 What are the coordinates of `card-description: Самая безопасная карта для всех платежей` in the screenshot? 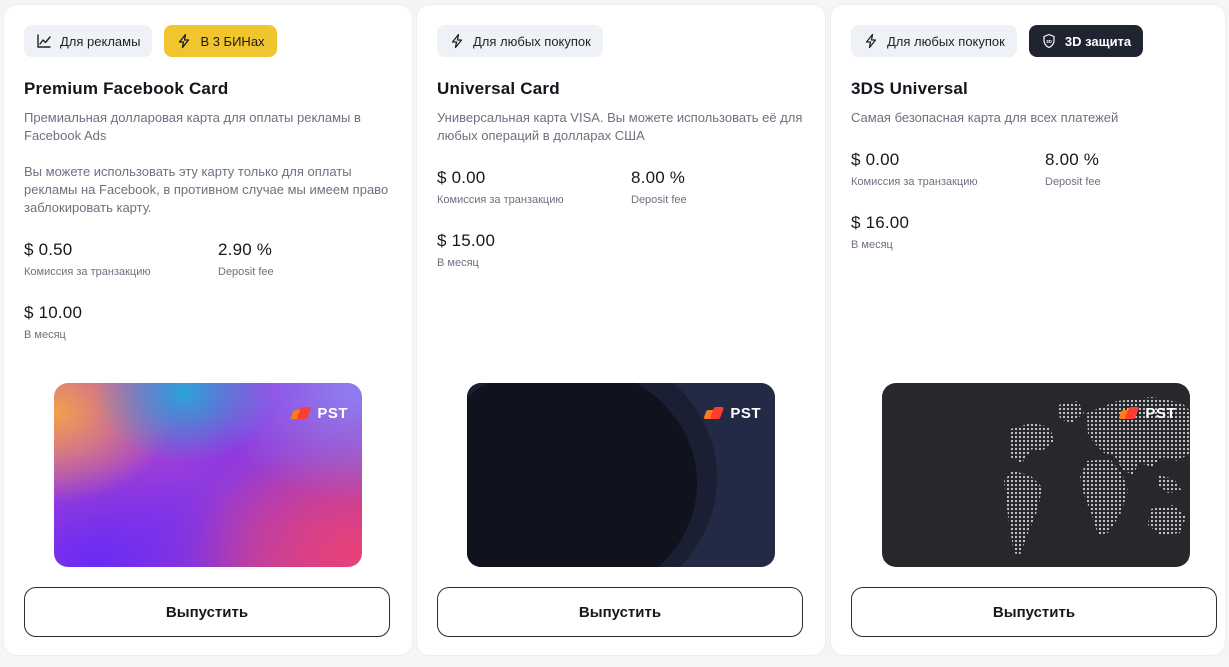 It's located at (985, 117).